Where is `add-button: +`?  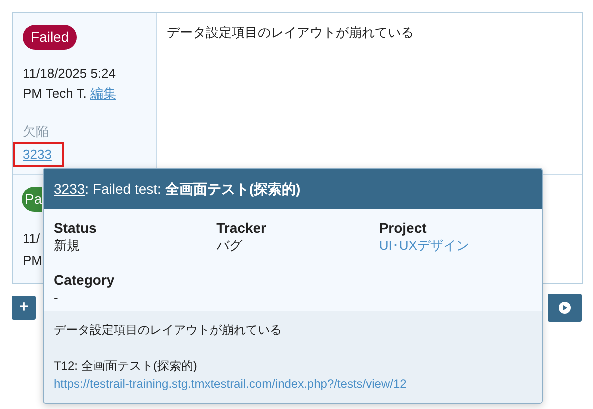 add-button: + is located at coordinates (24, 308).